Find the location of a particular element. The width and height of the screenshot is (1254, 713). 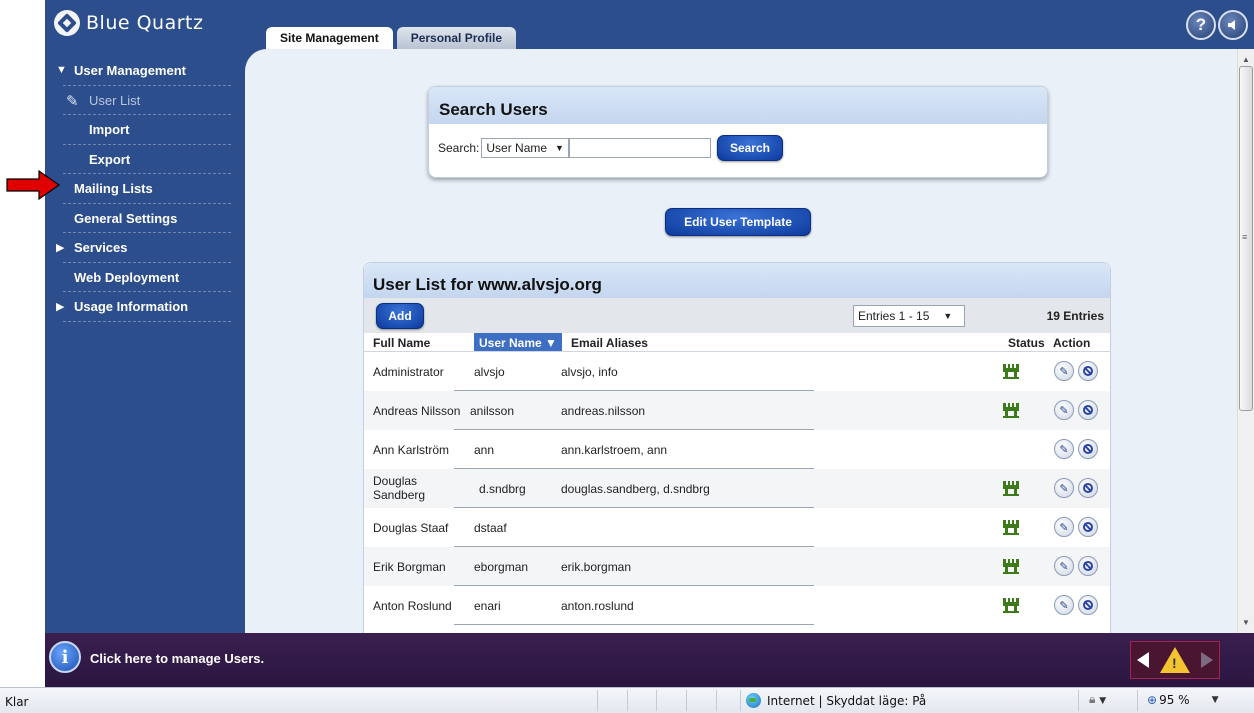

cell-user-name: dstaaf is located at coordinates (490, 528).